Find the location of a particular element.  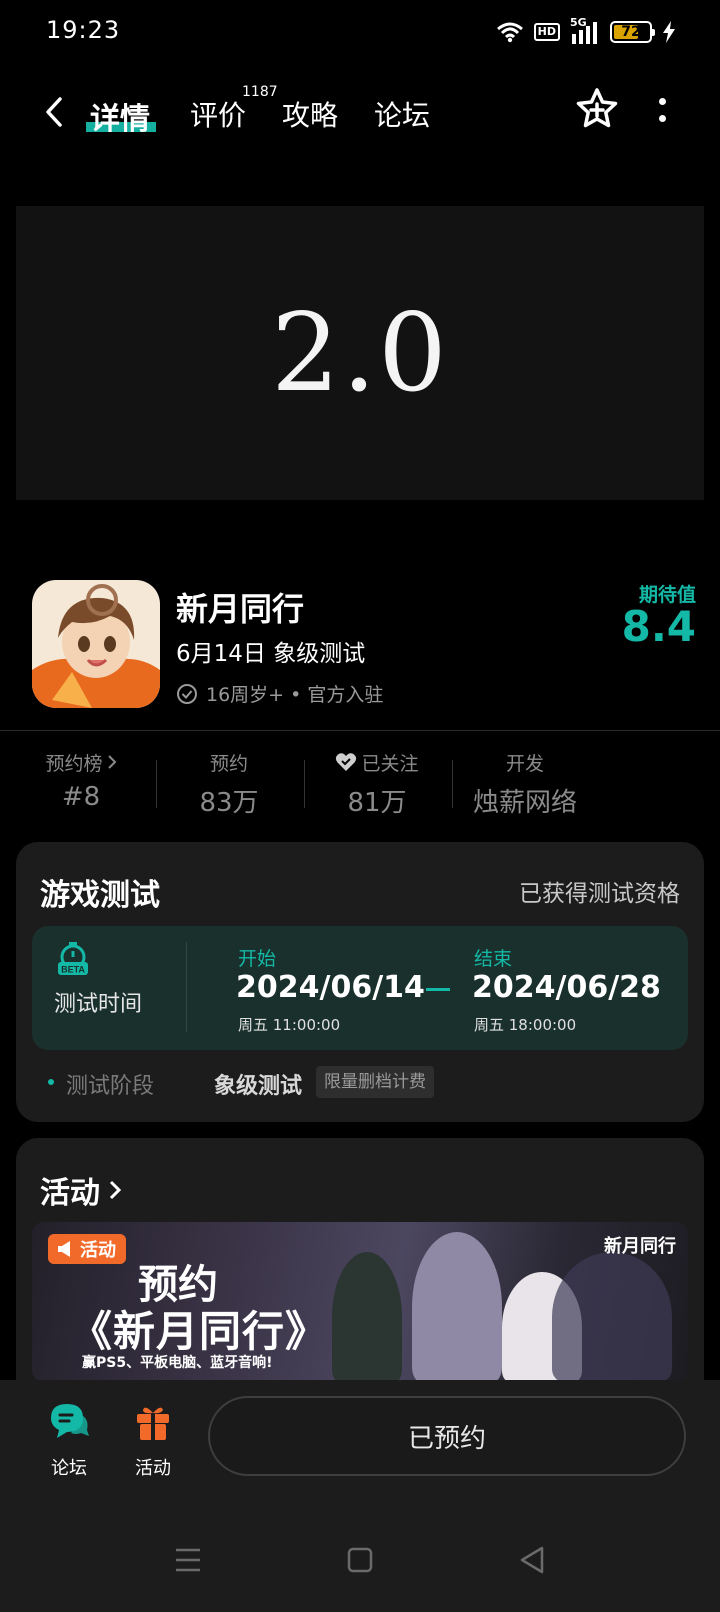

end-time: 周五 18:00:00 is located at coordinates (525, 1025).